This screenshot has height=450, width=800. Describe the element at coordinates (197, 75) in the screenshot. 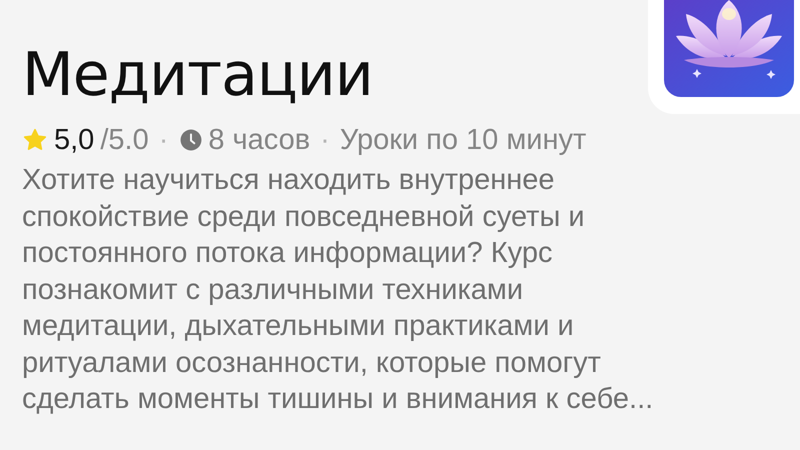

I see `course-title: Медитации` at that location.